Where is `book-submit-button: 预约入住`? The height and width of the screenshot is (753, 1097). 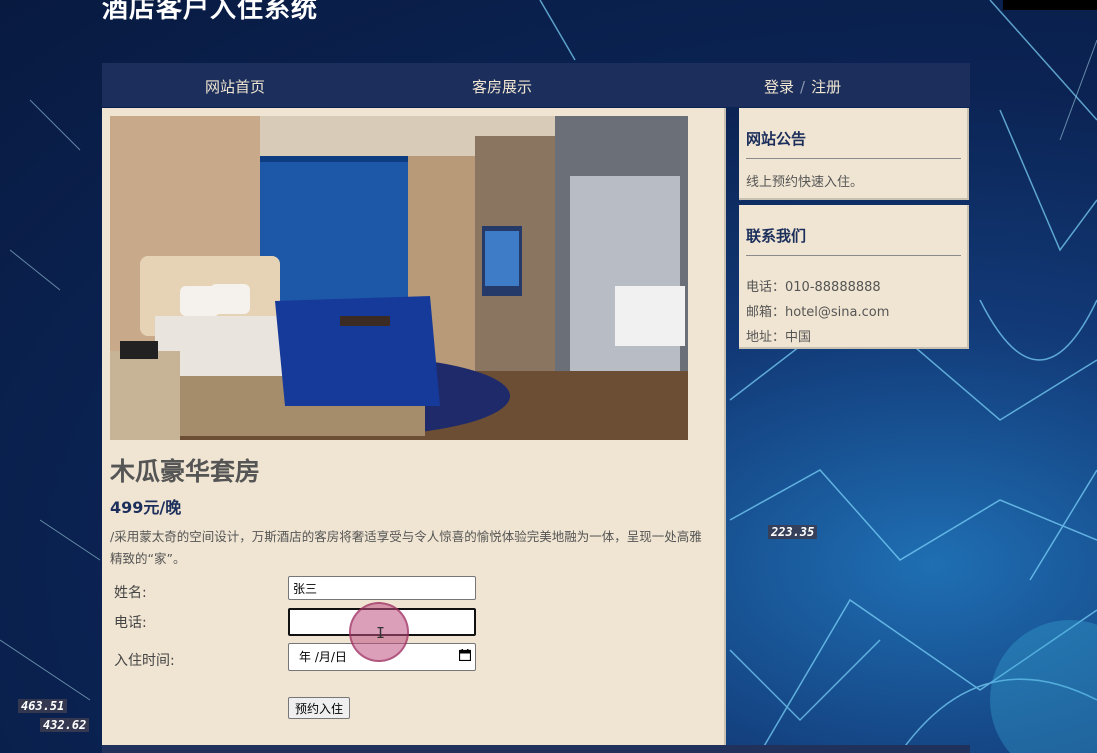 book-submit-button: 预约入住 is located at coordinates (319, 708).